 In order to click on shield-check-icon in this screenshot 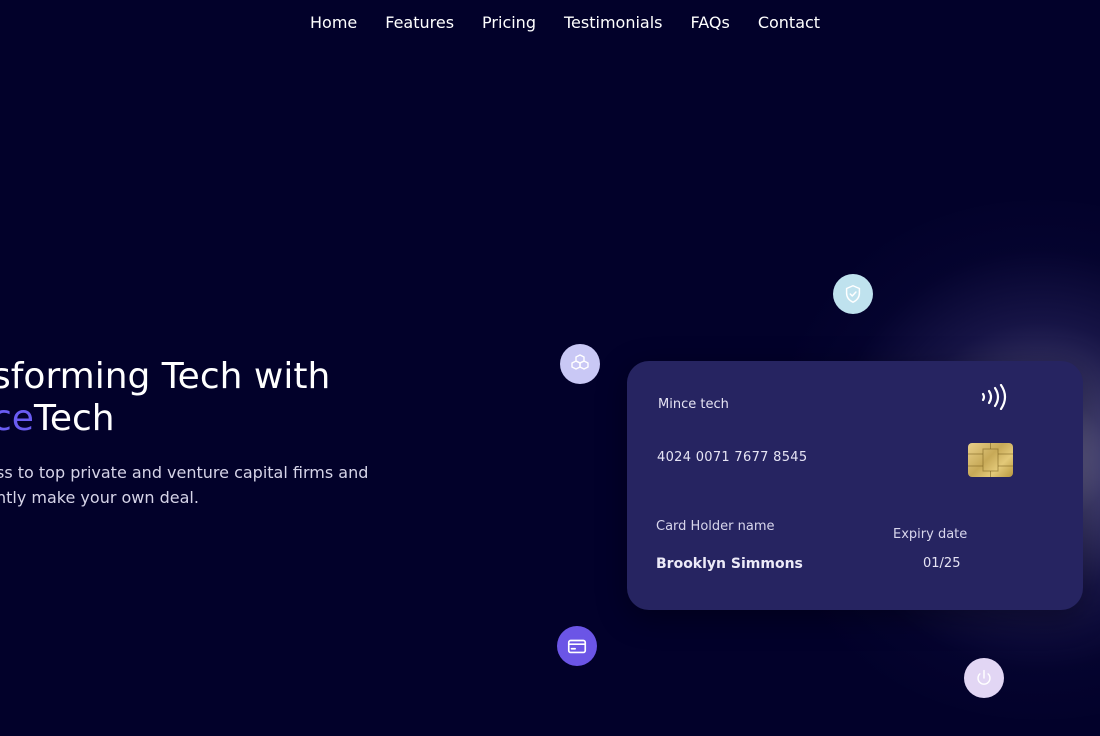, I will do `click(853, 294)`.